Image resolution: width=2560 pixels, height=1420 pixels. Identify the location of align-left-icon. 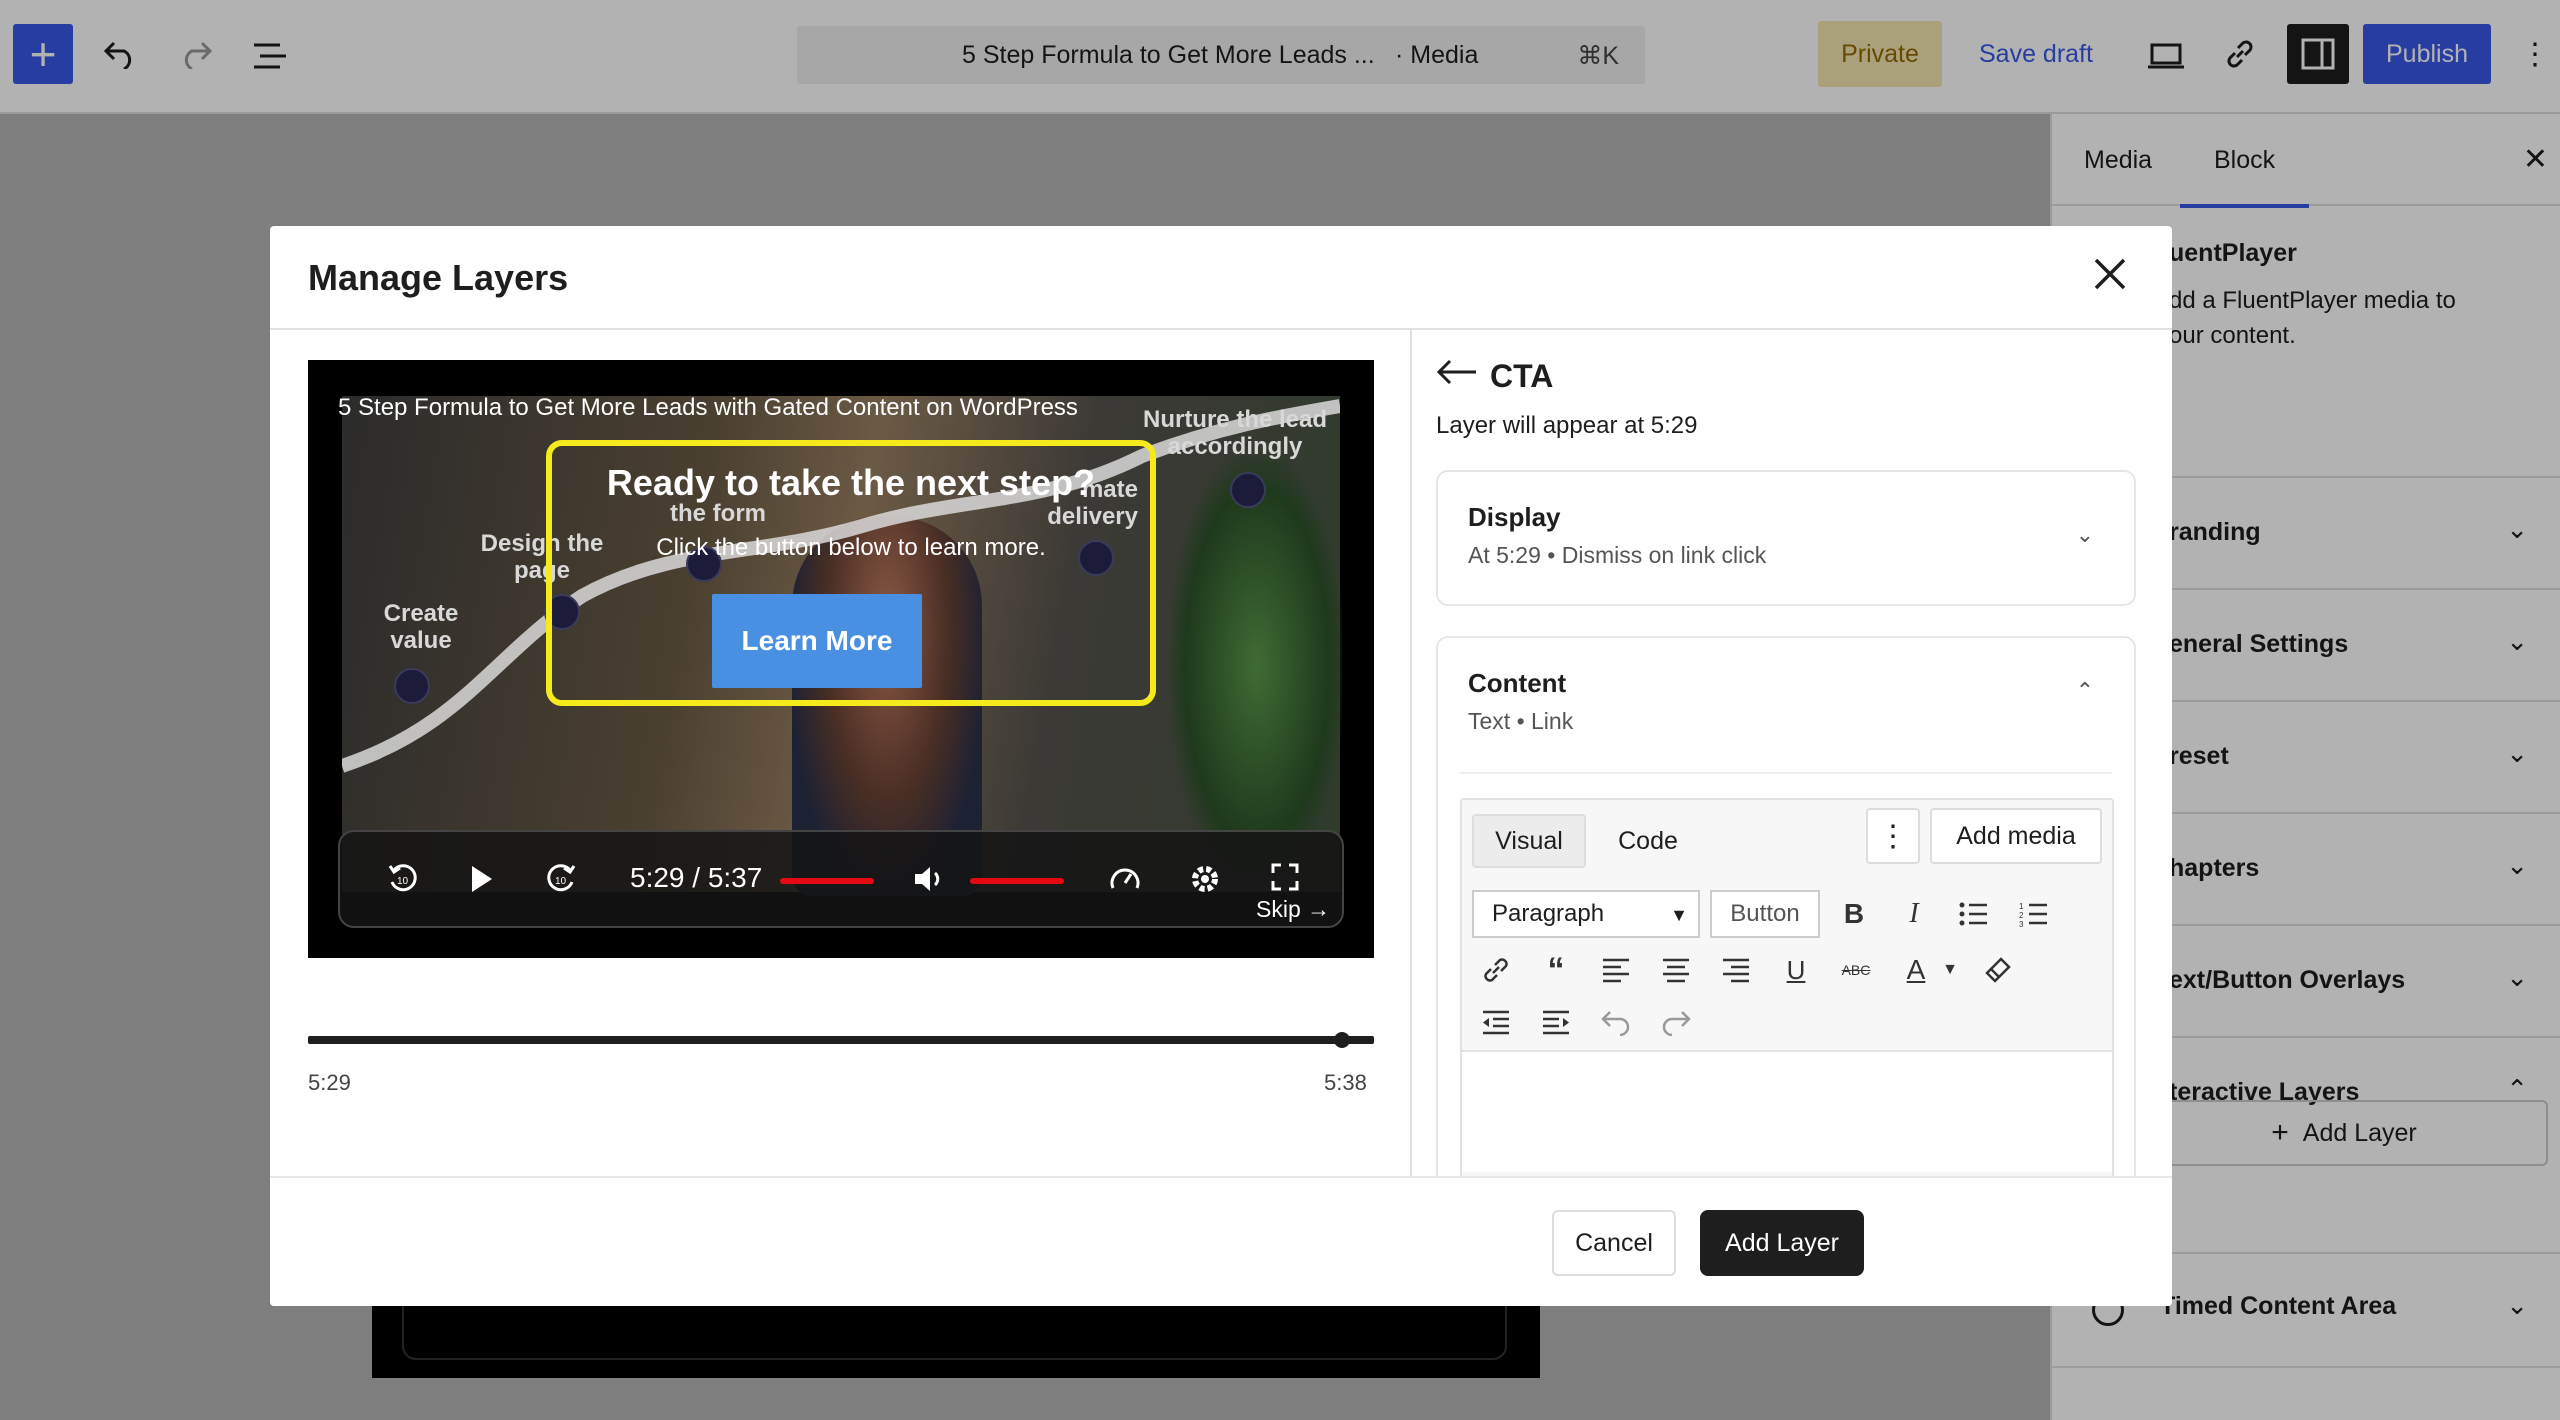
(1616, 970).